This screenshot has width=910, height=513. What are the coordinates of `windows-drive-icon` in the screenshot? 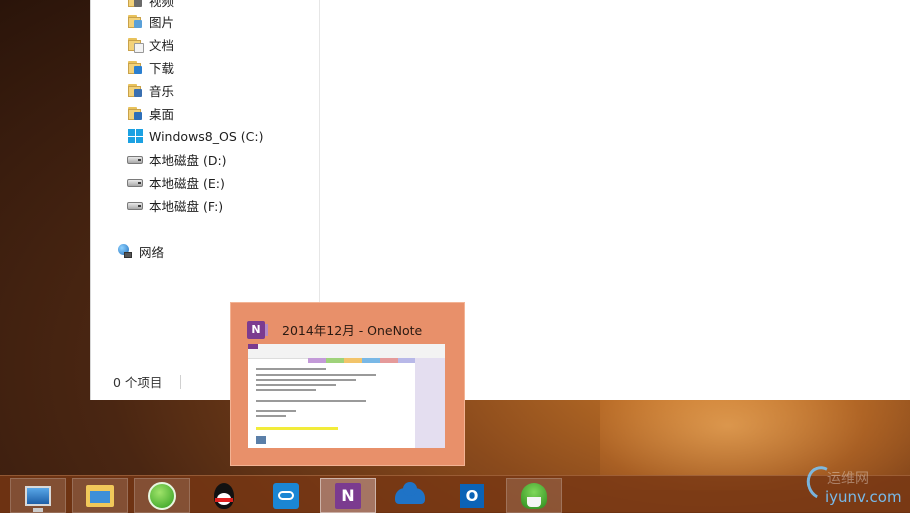 It's located at (135, 136).